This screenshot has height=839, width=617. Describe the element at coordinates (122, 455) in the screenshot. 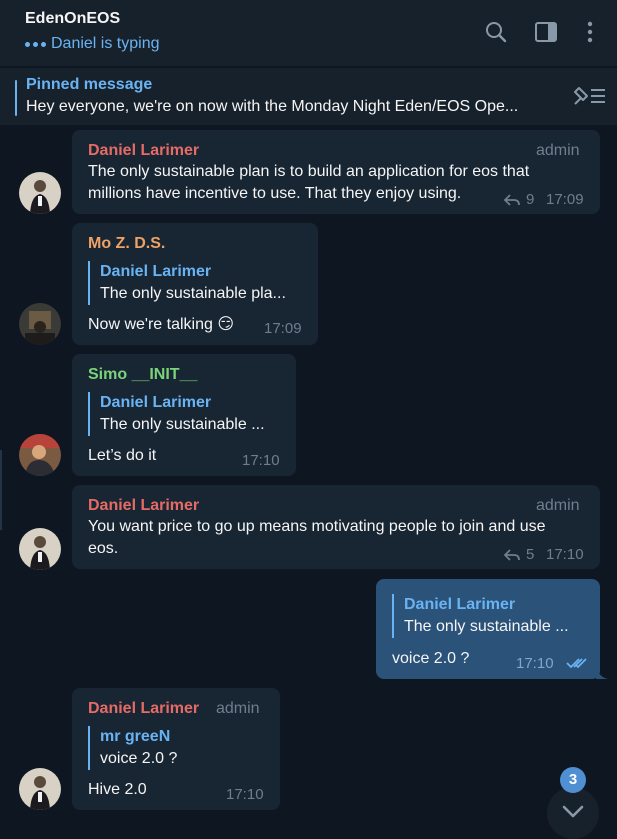

I see `message-text: Let’s do it` at that location.